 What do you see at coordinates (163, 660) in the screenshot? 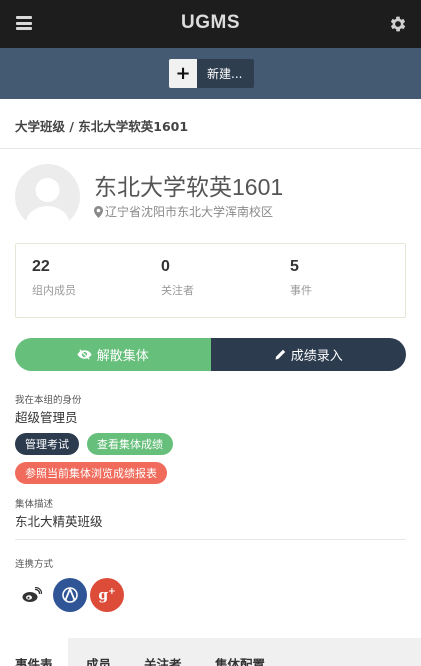
I see `tab-followers: 关注者` at bounding box center [163, 660].